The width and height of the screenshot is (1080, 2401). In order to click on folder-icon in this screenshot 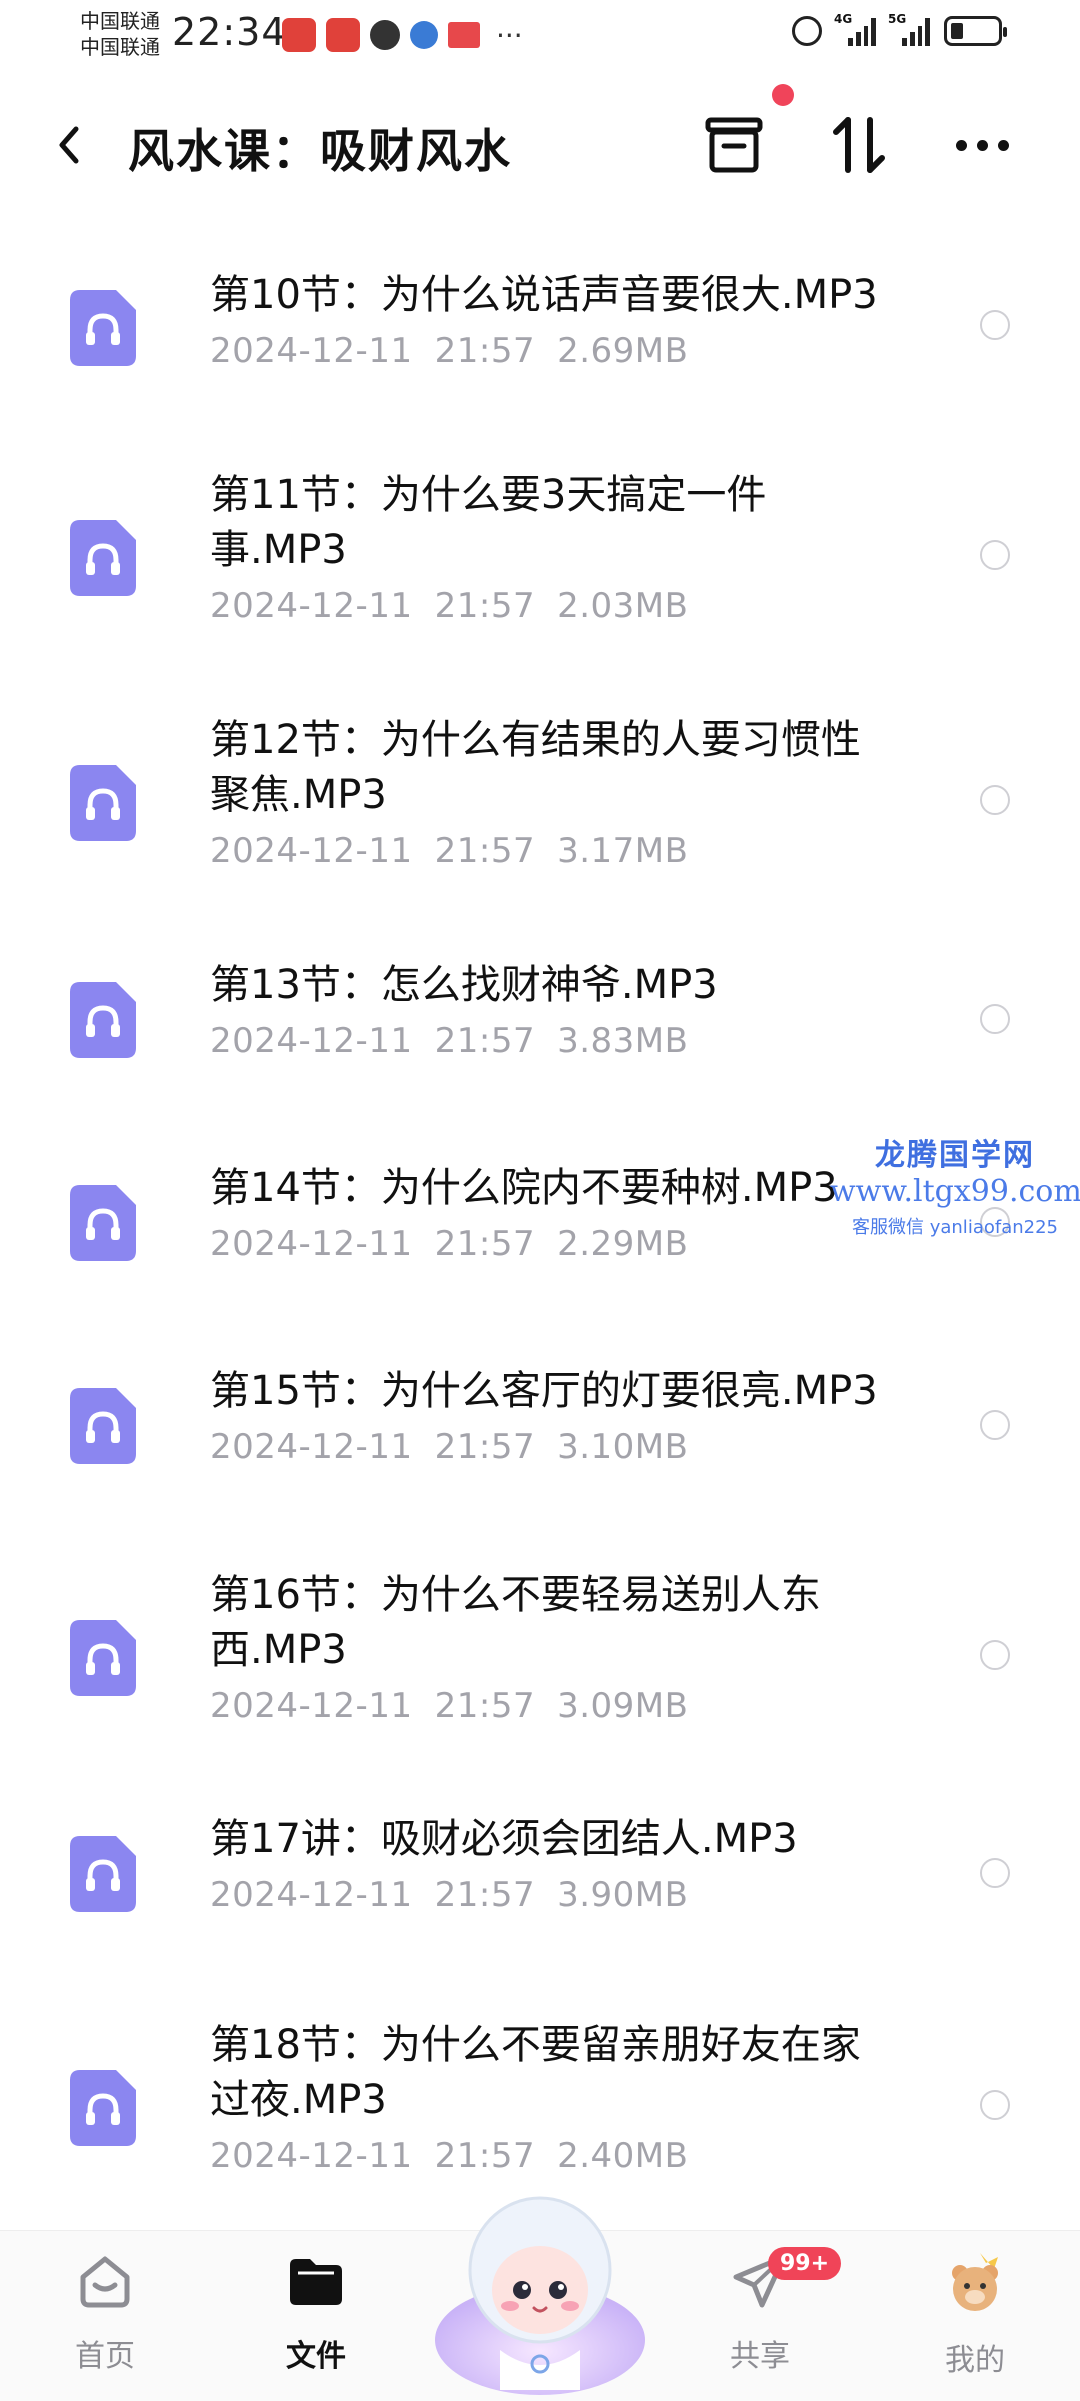, I will do `click(316, 2282)`.